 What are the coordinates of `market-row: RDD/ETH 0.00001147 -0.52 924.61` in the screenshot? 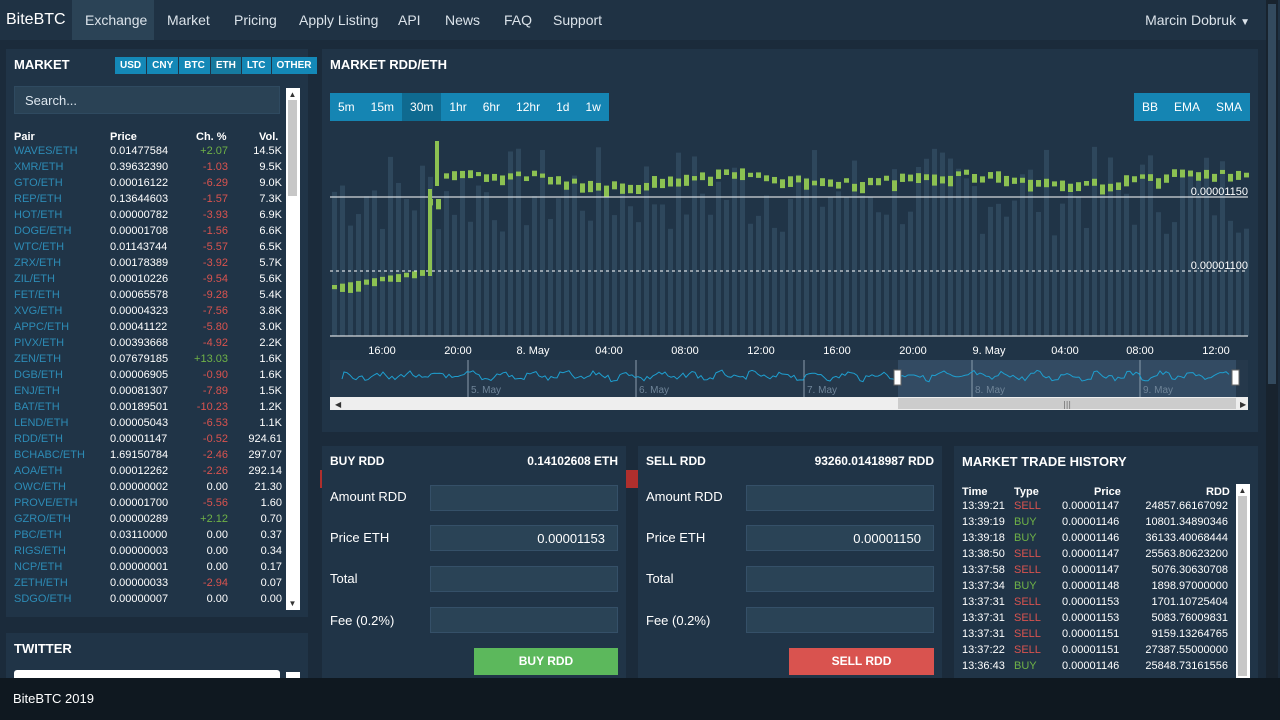 It's located at (148, 441).